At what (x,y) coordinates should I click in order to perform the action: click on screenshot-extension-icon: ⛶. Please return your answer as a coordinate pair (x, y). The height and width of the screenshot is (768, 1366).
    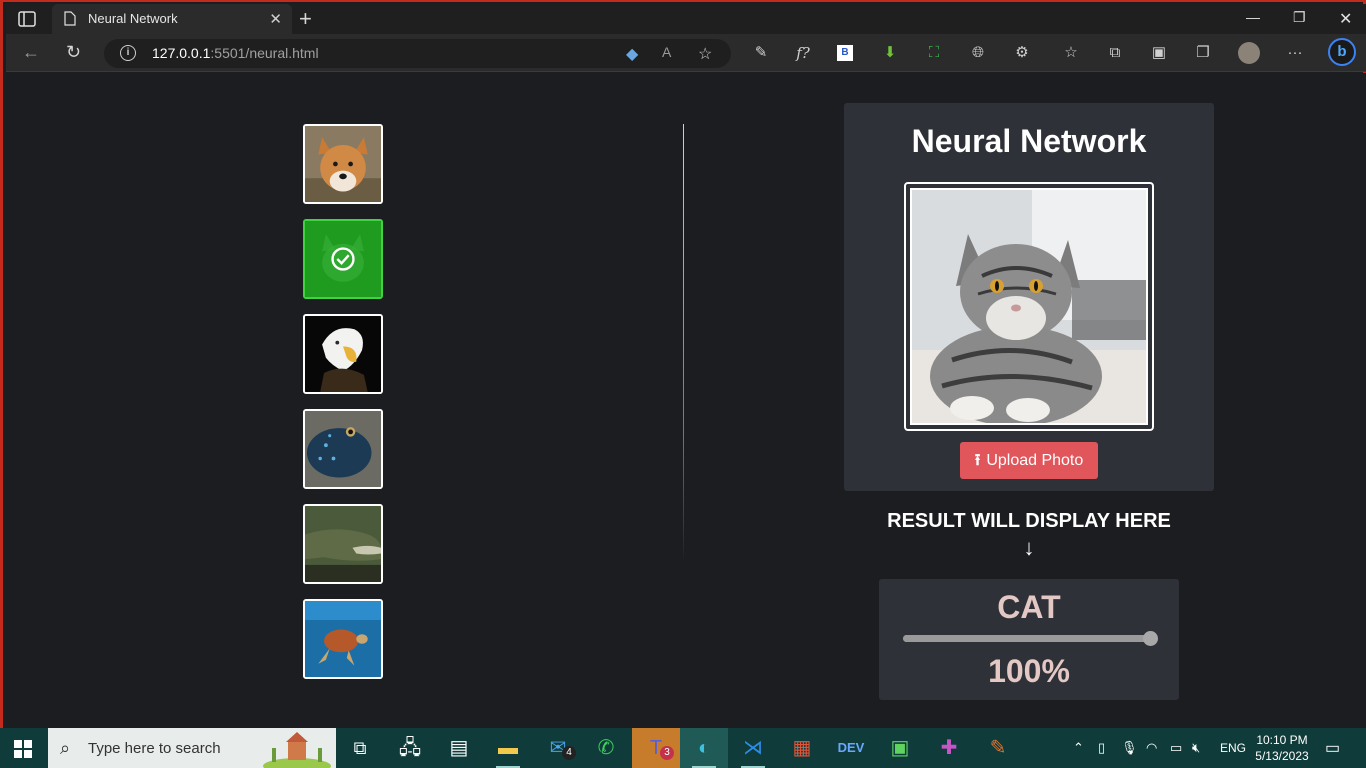
    Looking at the image, I should click on (934, 53).